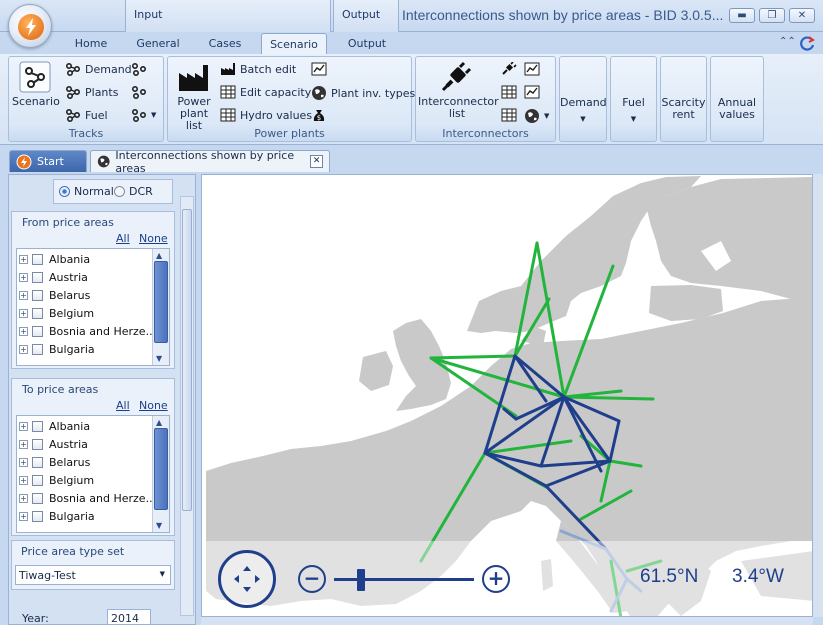 The height and width of the screenshot is (625, 823). Describe the element at coordinates (367, 43) in the screenshot. I see `tab-output: Output` at that location.